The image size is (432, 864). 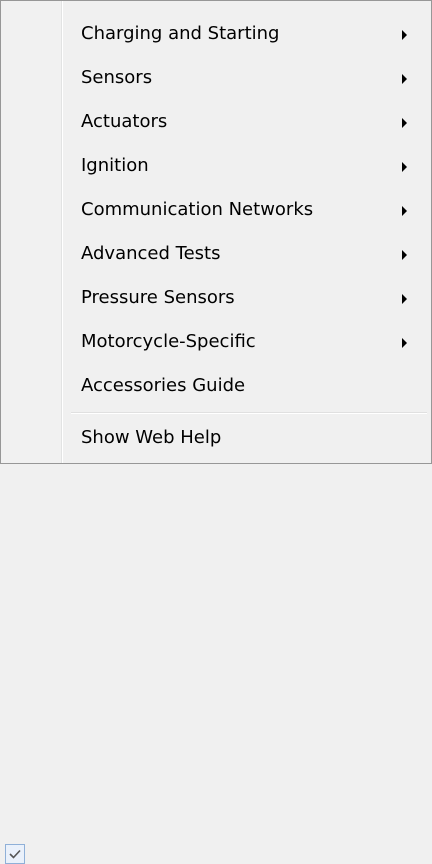 What do you see at coordinates (151, 437) in the screenshot?
I see `menu-item-label: Show Web Help` at bounding box center [151, 437].